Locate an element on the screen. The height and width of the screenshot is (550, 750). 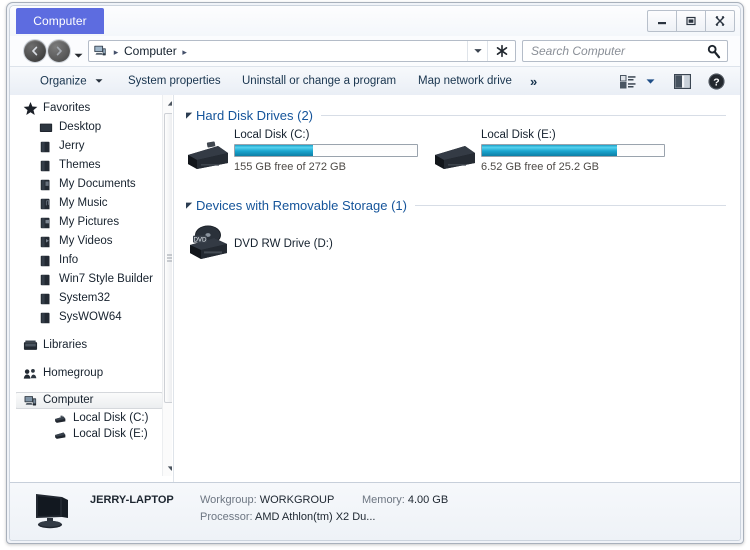
address-dropdown-button is located at coordinates (477, 51).